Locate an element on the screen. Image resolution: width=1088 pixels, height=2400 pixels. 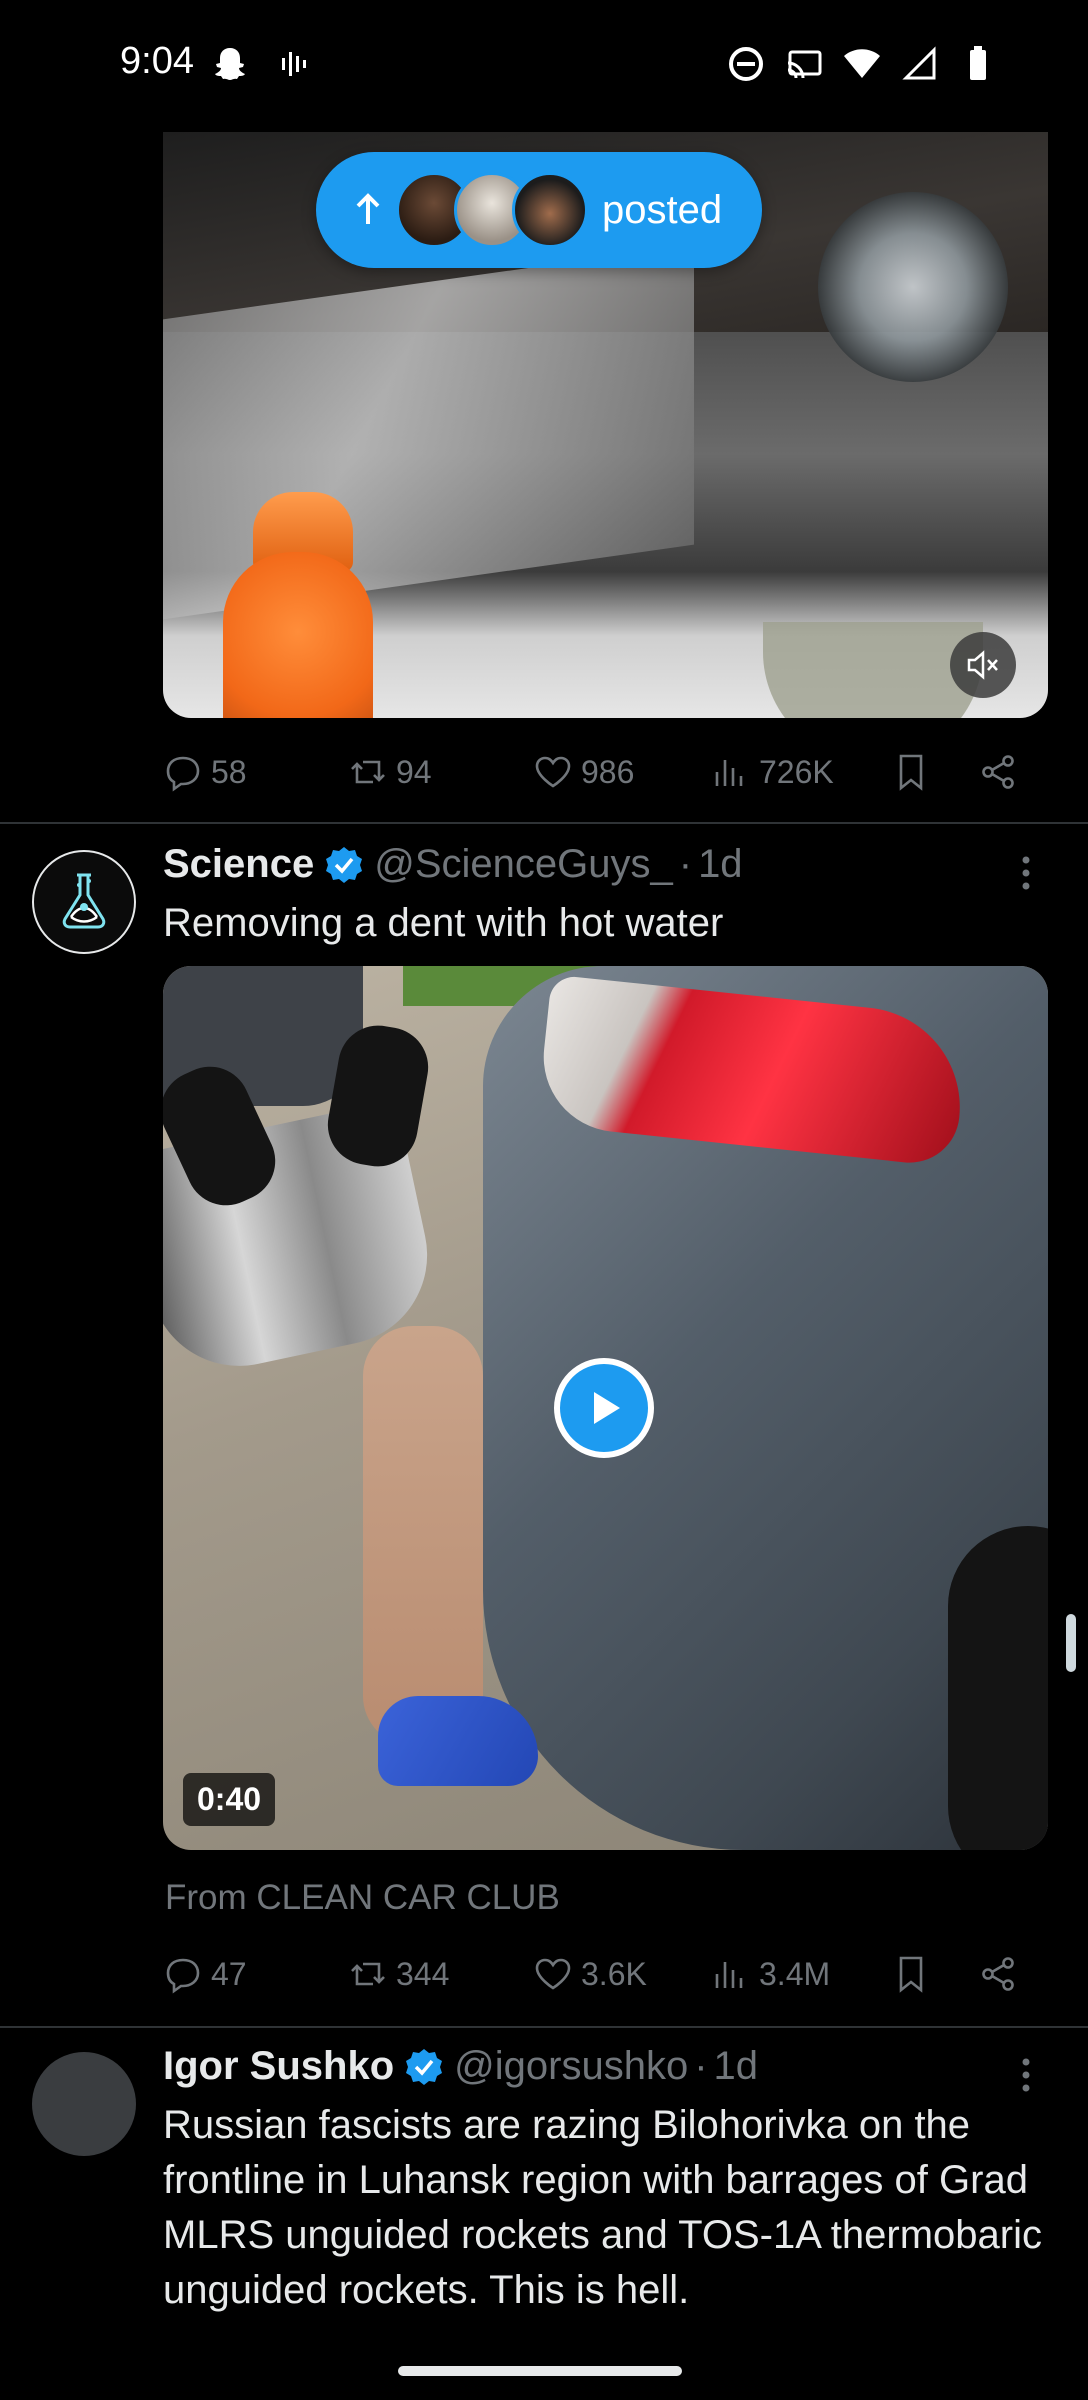
tweet1-actions: 58 94 986 726K is located at coordinates (603, 772).